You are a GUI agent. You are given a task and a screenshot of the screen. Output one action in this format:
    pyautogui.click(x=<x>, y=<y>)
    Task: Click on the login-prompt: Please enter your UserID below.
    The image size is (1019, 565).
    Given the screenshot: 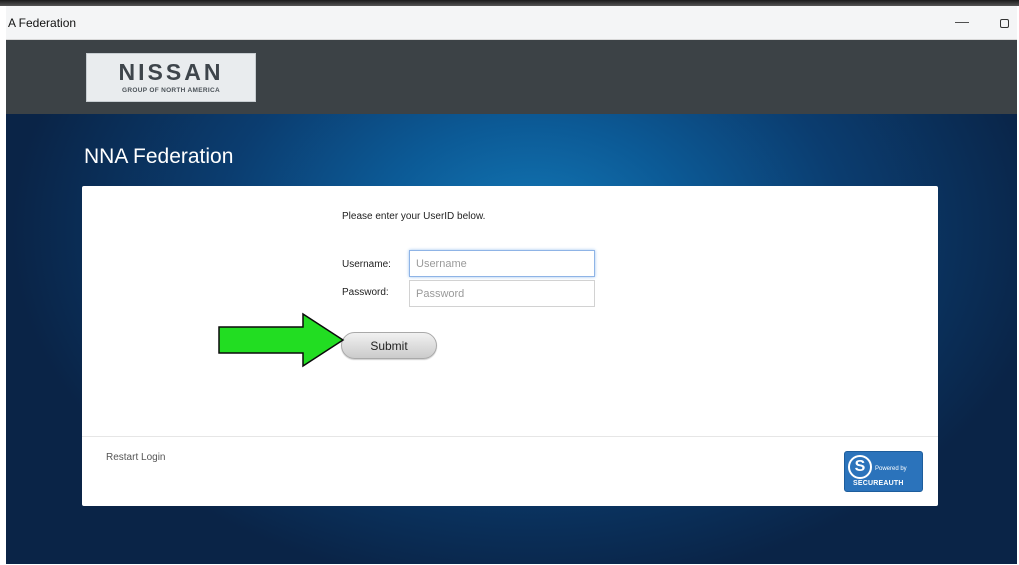 What is the action you would take?
    pyautogui.click(x=414, y=216)
    